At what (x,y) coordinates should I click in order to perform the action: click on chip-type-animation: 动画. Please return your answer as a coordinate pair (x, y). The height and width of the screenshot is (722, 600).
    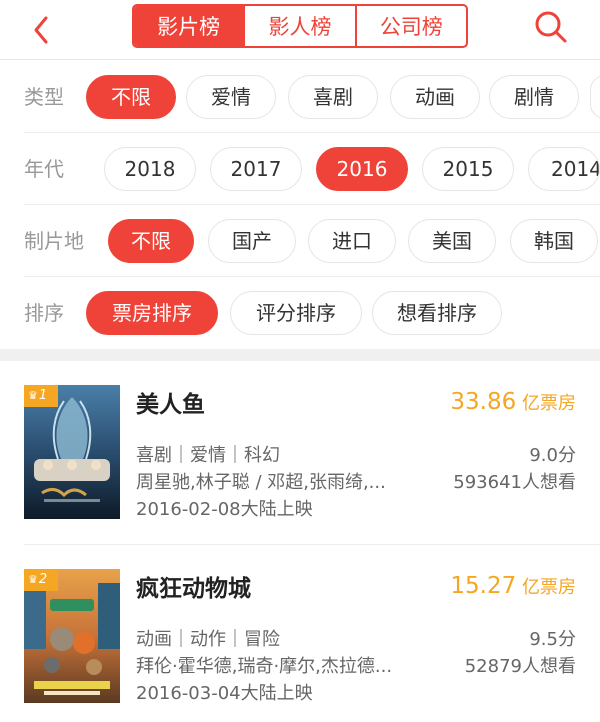
    Looking at the image, I should click on (435, 97).